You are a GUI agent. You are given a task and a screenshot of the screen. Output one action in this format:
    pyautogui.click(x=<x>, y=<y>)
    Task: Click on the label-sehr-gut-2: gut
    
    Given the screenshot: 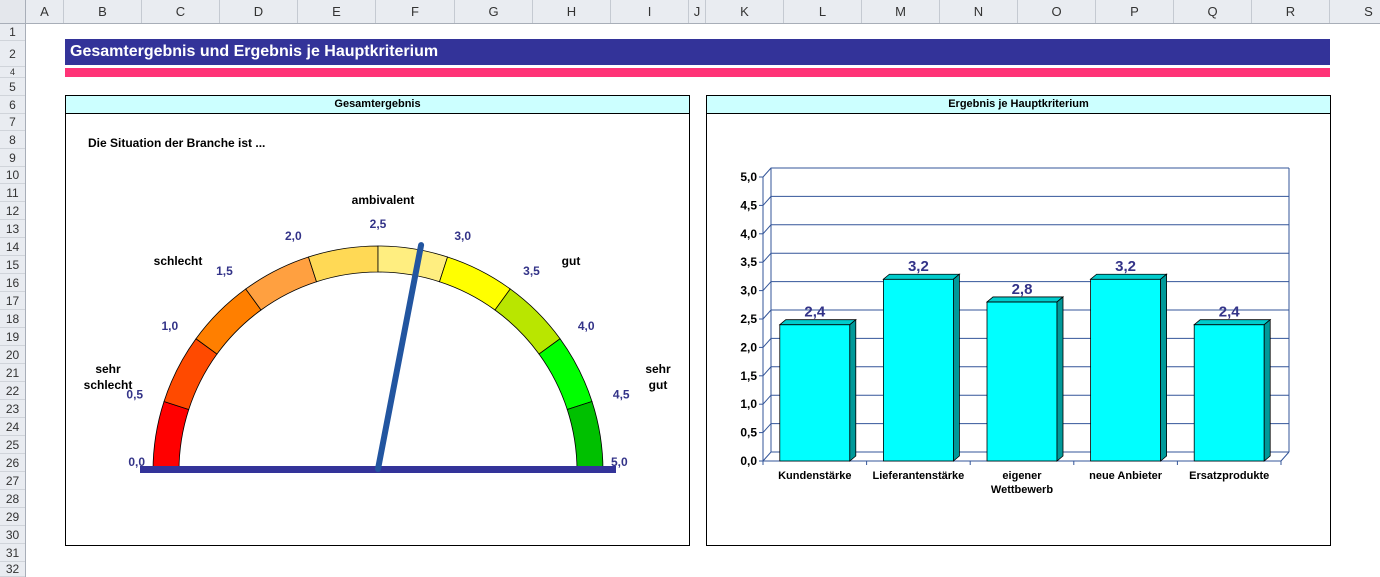 What is the action you would take?
    pyautogui.click(x=658, y=385)
    